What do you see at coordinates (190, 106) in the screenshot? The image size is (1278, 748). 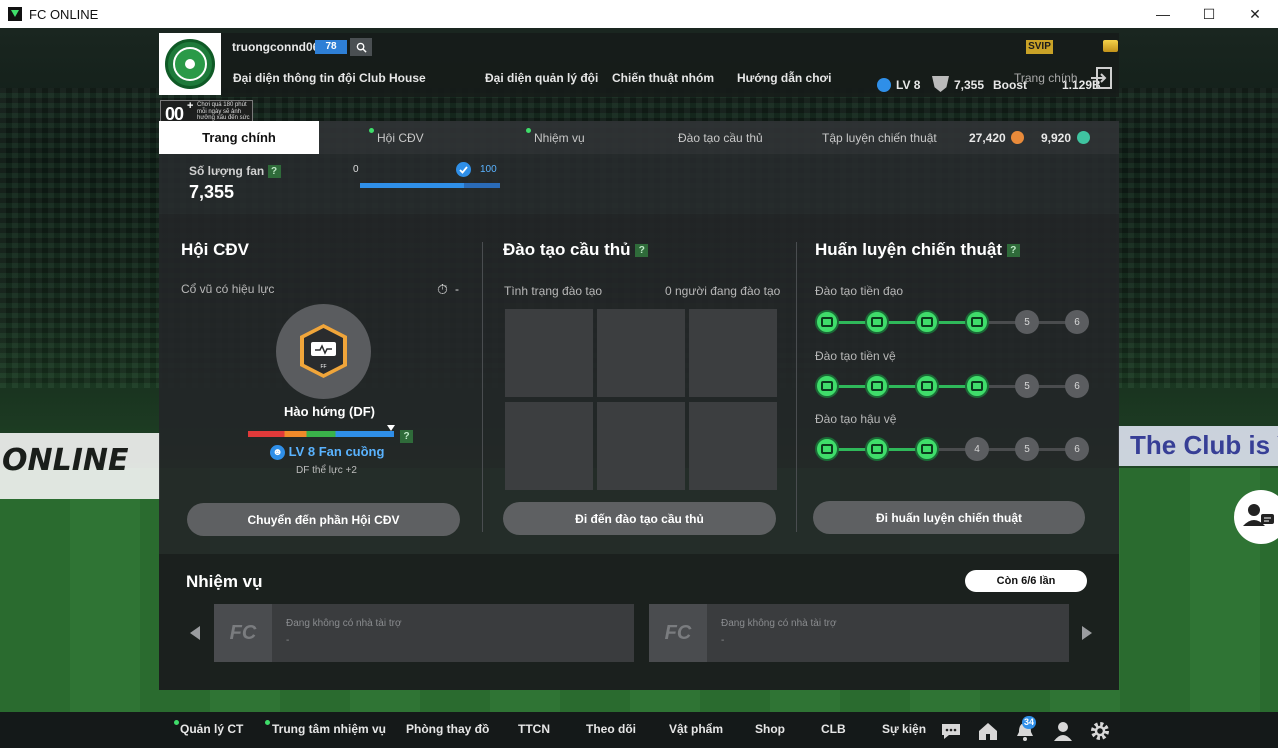 I see `age-rating-plus: +` at bounding box center [190, 106].